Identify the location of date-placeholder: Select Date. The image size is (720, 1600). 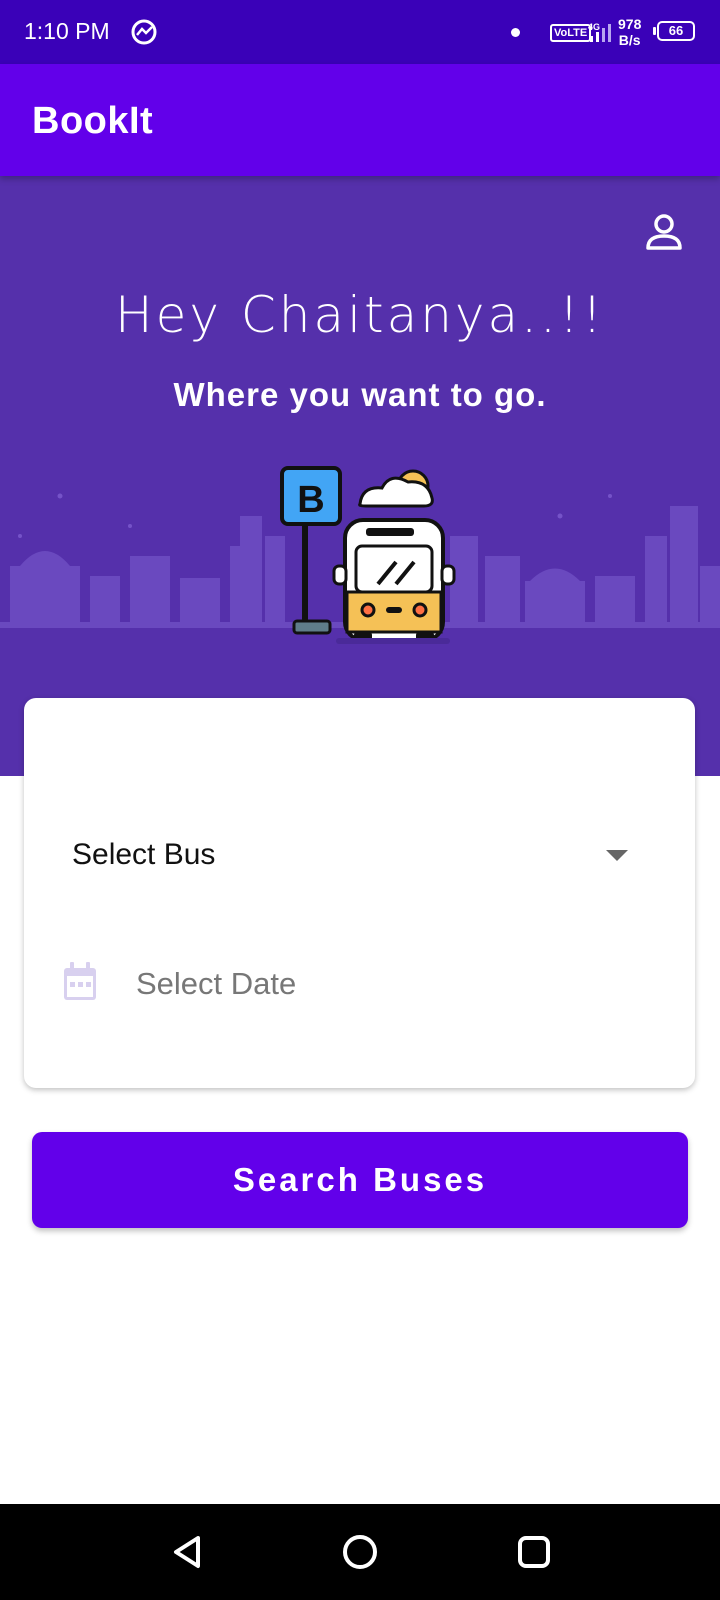
(216, 983).